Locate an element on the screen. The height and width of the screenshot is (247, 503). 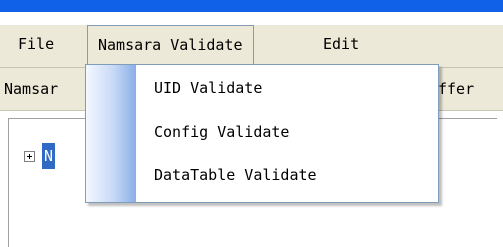
menu-item-datatable-validate: DataTable Validate is located at coordinates (235, 175).